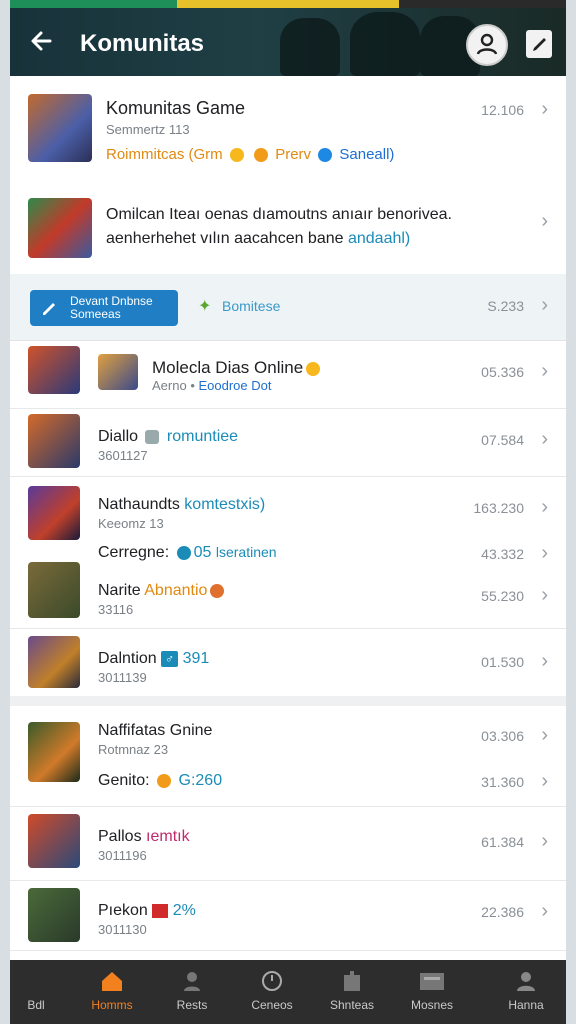  I want to click on card-description: aenherhehet vılın aacahcen bane andaahl), so click(258, 239).